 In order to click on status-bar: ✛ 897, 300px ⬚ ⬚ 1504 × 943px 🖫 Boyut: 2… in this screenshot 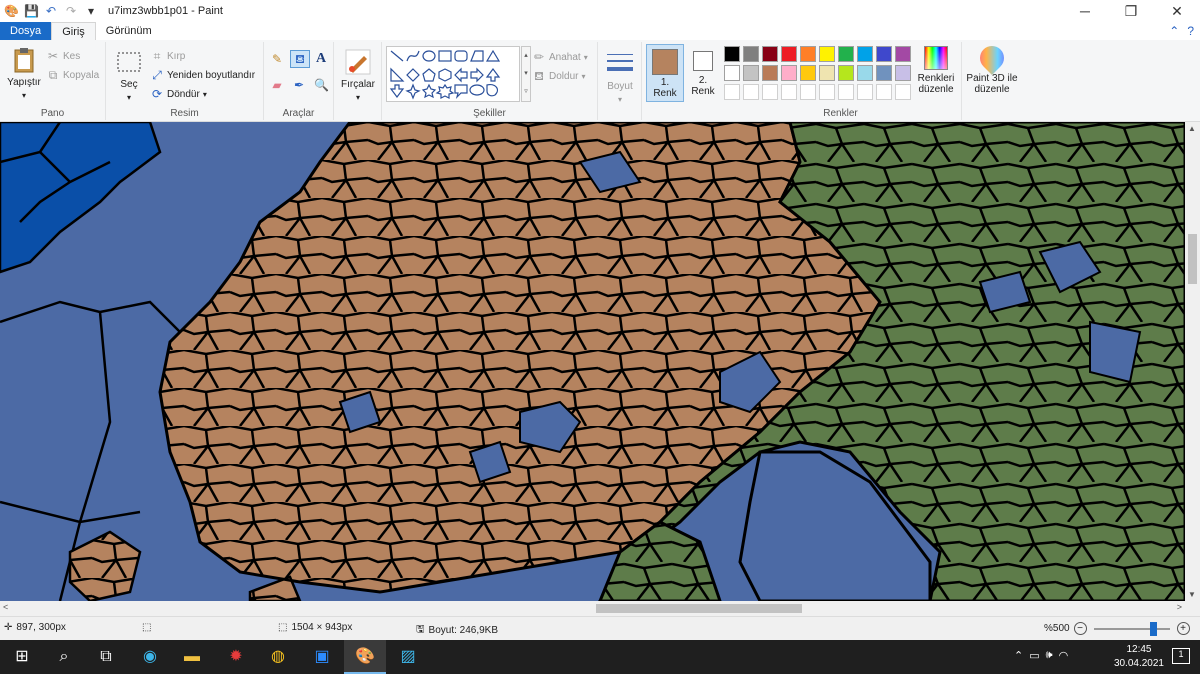, I will do `click(600, 628)`.